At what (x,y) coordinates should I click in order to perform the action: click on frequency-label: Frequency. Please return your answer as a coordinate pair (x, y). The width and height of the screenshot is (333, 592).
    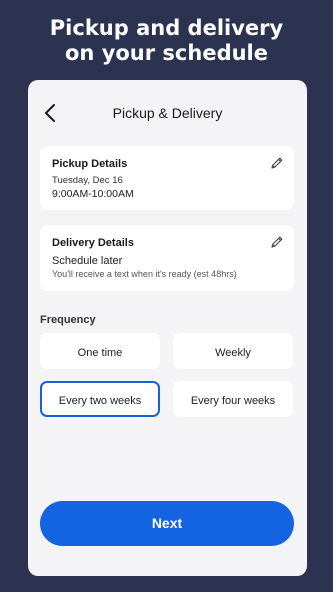
    Looking at the image, I should click on (68, 320).